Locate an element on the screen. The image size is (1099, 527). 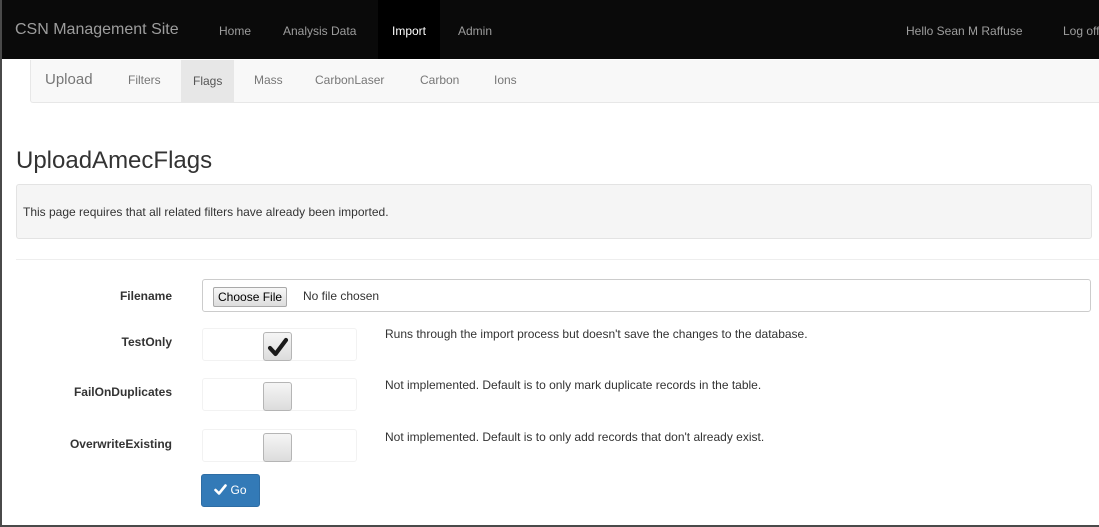
failonduplicates-field is located at coordinates (279, 394).